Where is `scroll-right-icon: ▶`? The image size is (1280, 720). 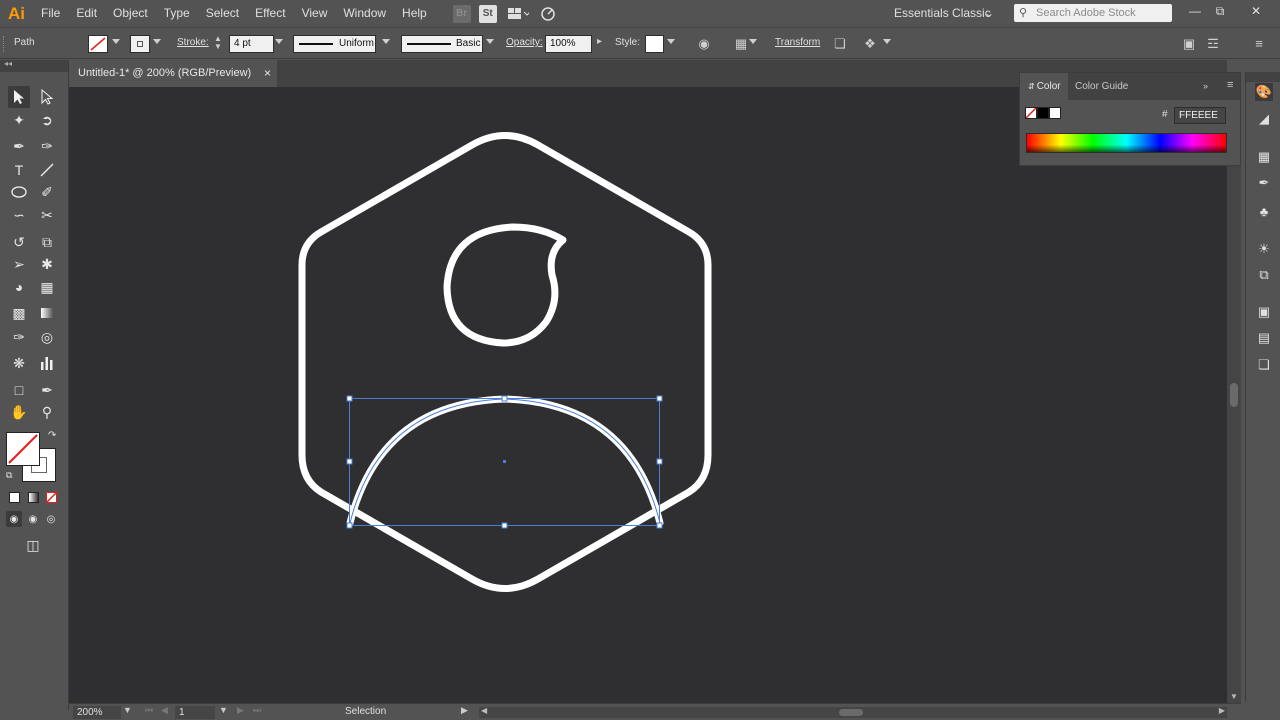 scroll-right-icon: ▶ is located at coordinates (1222, 710).